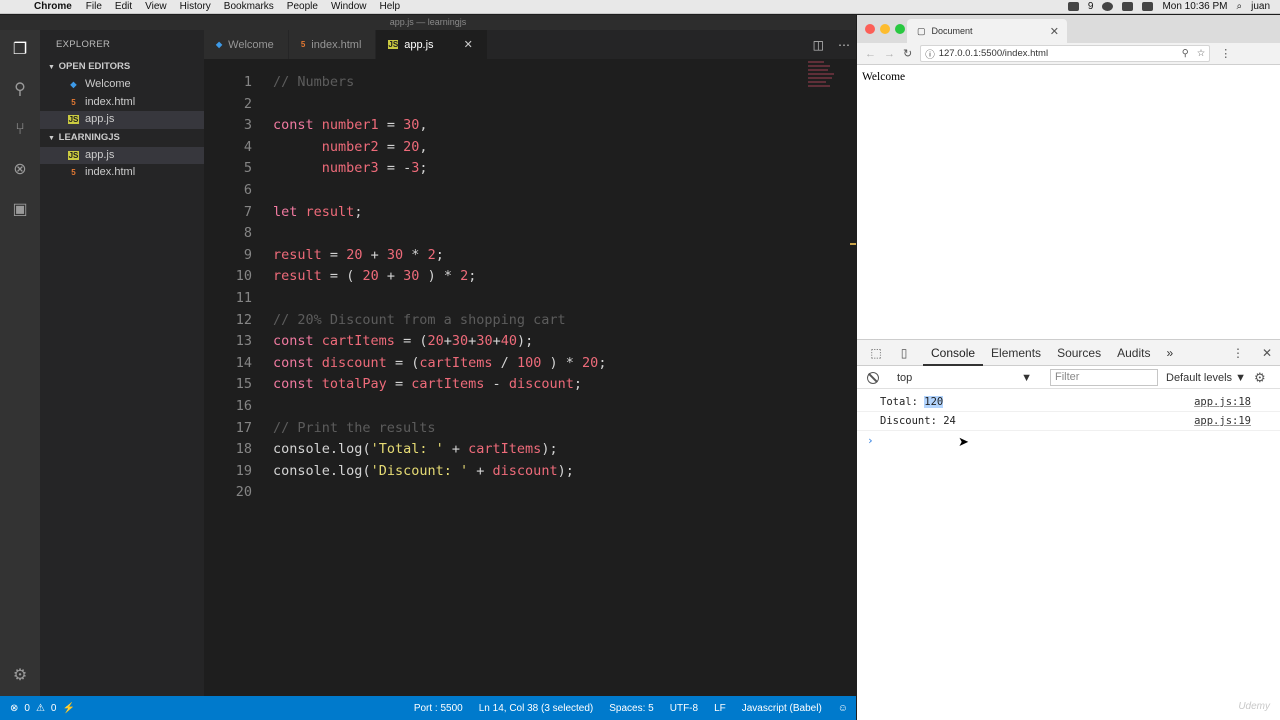 The height and width of the screenshot is (720, 1280). What do you see at coordinates (844, 45) in the screenshot?
I see `more-actions-icon: ⋯` at bounding box center [844, 45].